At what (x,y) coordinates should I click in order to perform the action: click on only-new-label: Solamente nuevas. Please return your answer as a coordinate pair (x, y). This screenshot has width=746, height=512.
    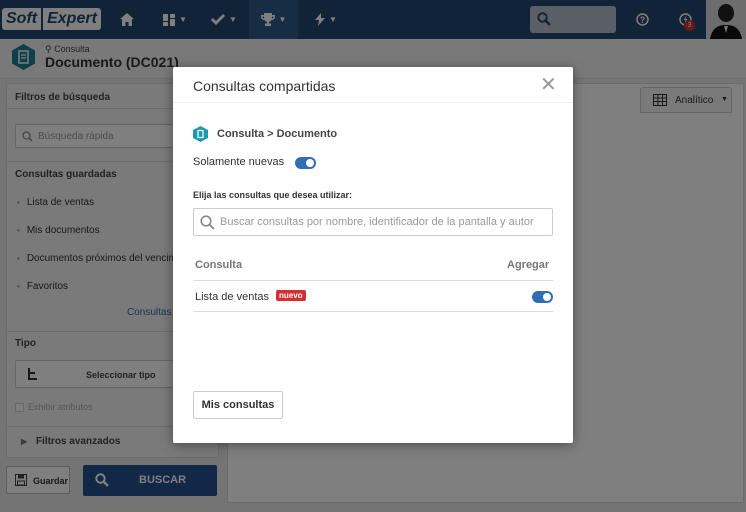
    Looking at the image, I should click on (239, 162).